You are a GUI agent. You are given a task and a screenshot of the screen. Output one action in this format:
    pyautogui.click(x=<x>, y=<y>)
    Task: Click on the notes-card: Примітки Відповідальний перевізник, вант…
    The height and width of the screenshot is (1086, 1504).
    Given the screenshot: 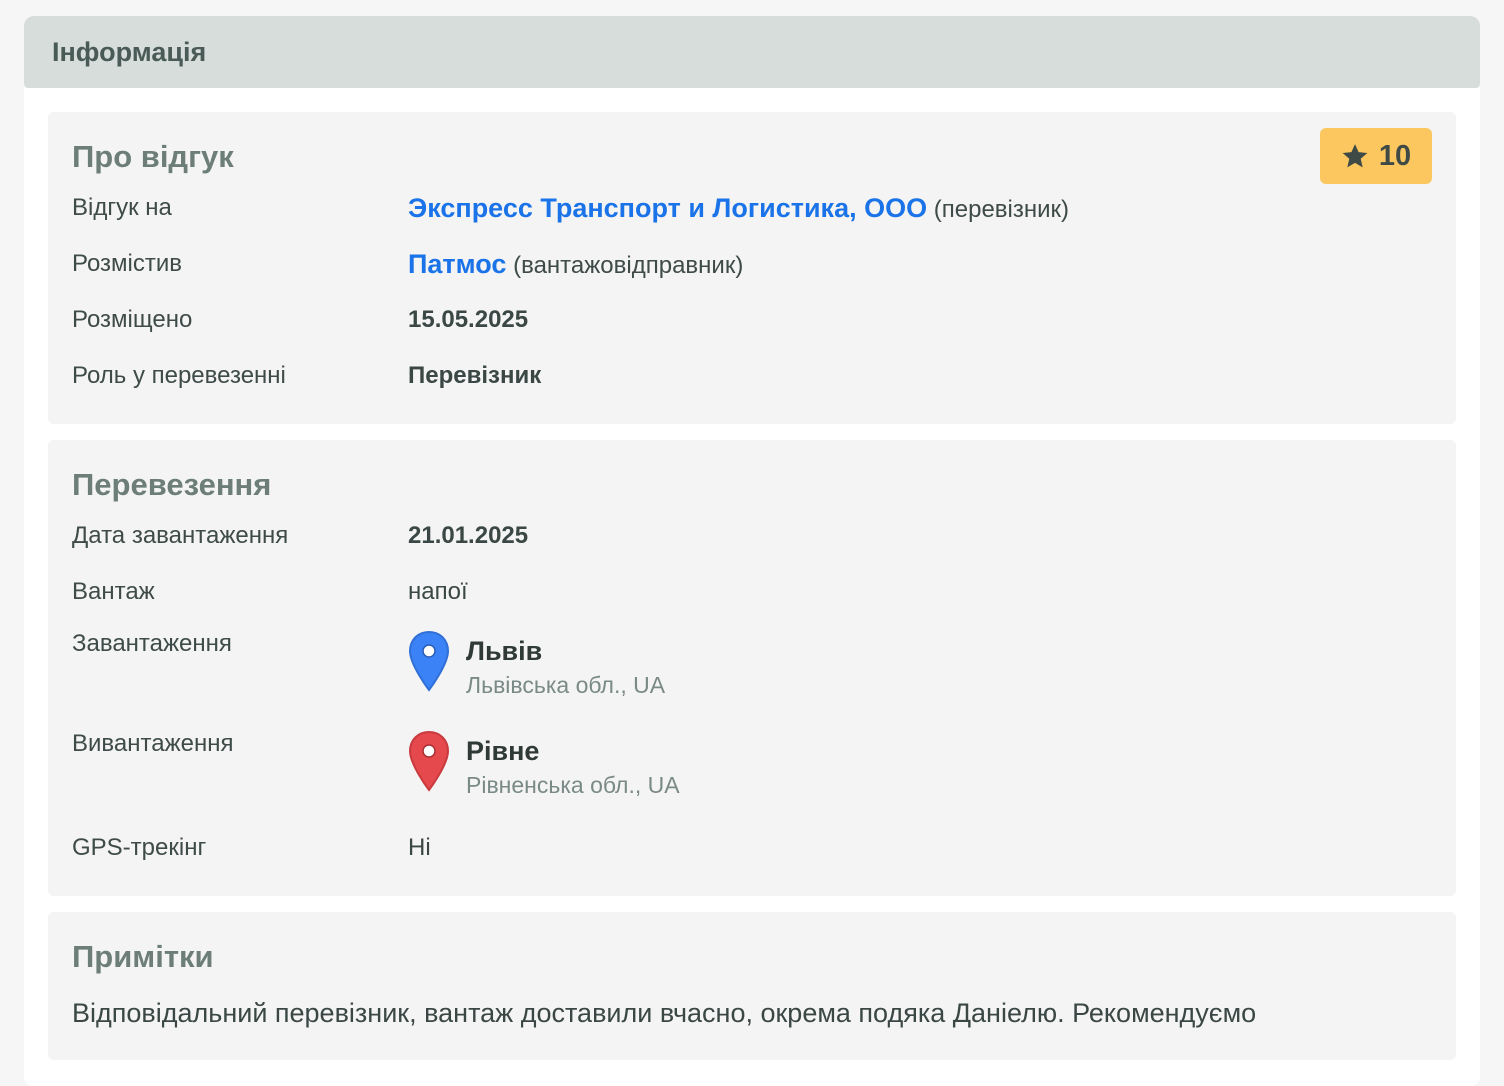 What is the action you would take?
    pyautogui.click(x=752, y=986)
    